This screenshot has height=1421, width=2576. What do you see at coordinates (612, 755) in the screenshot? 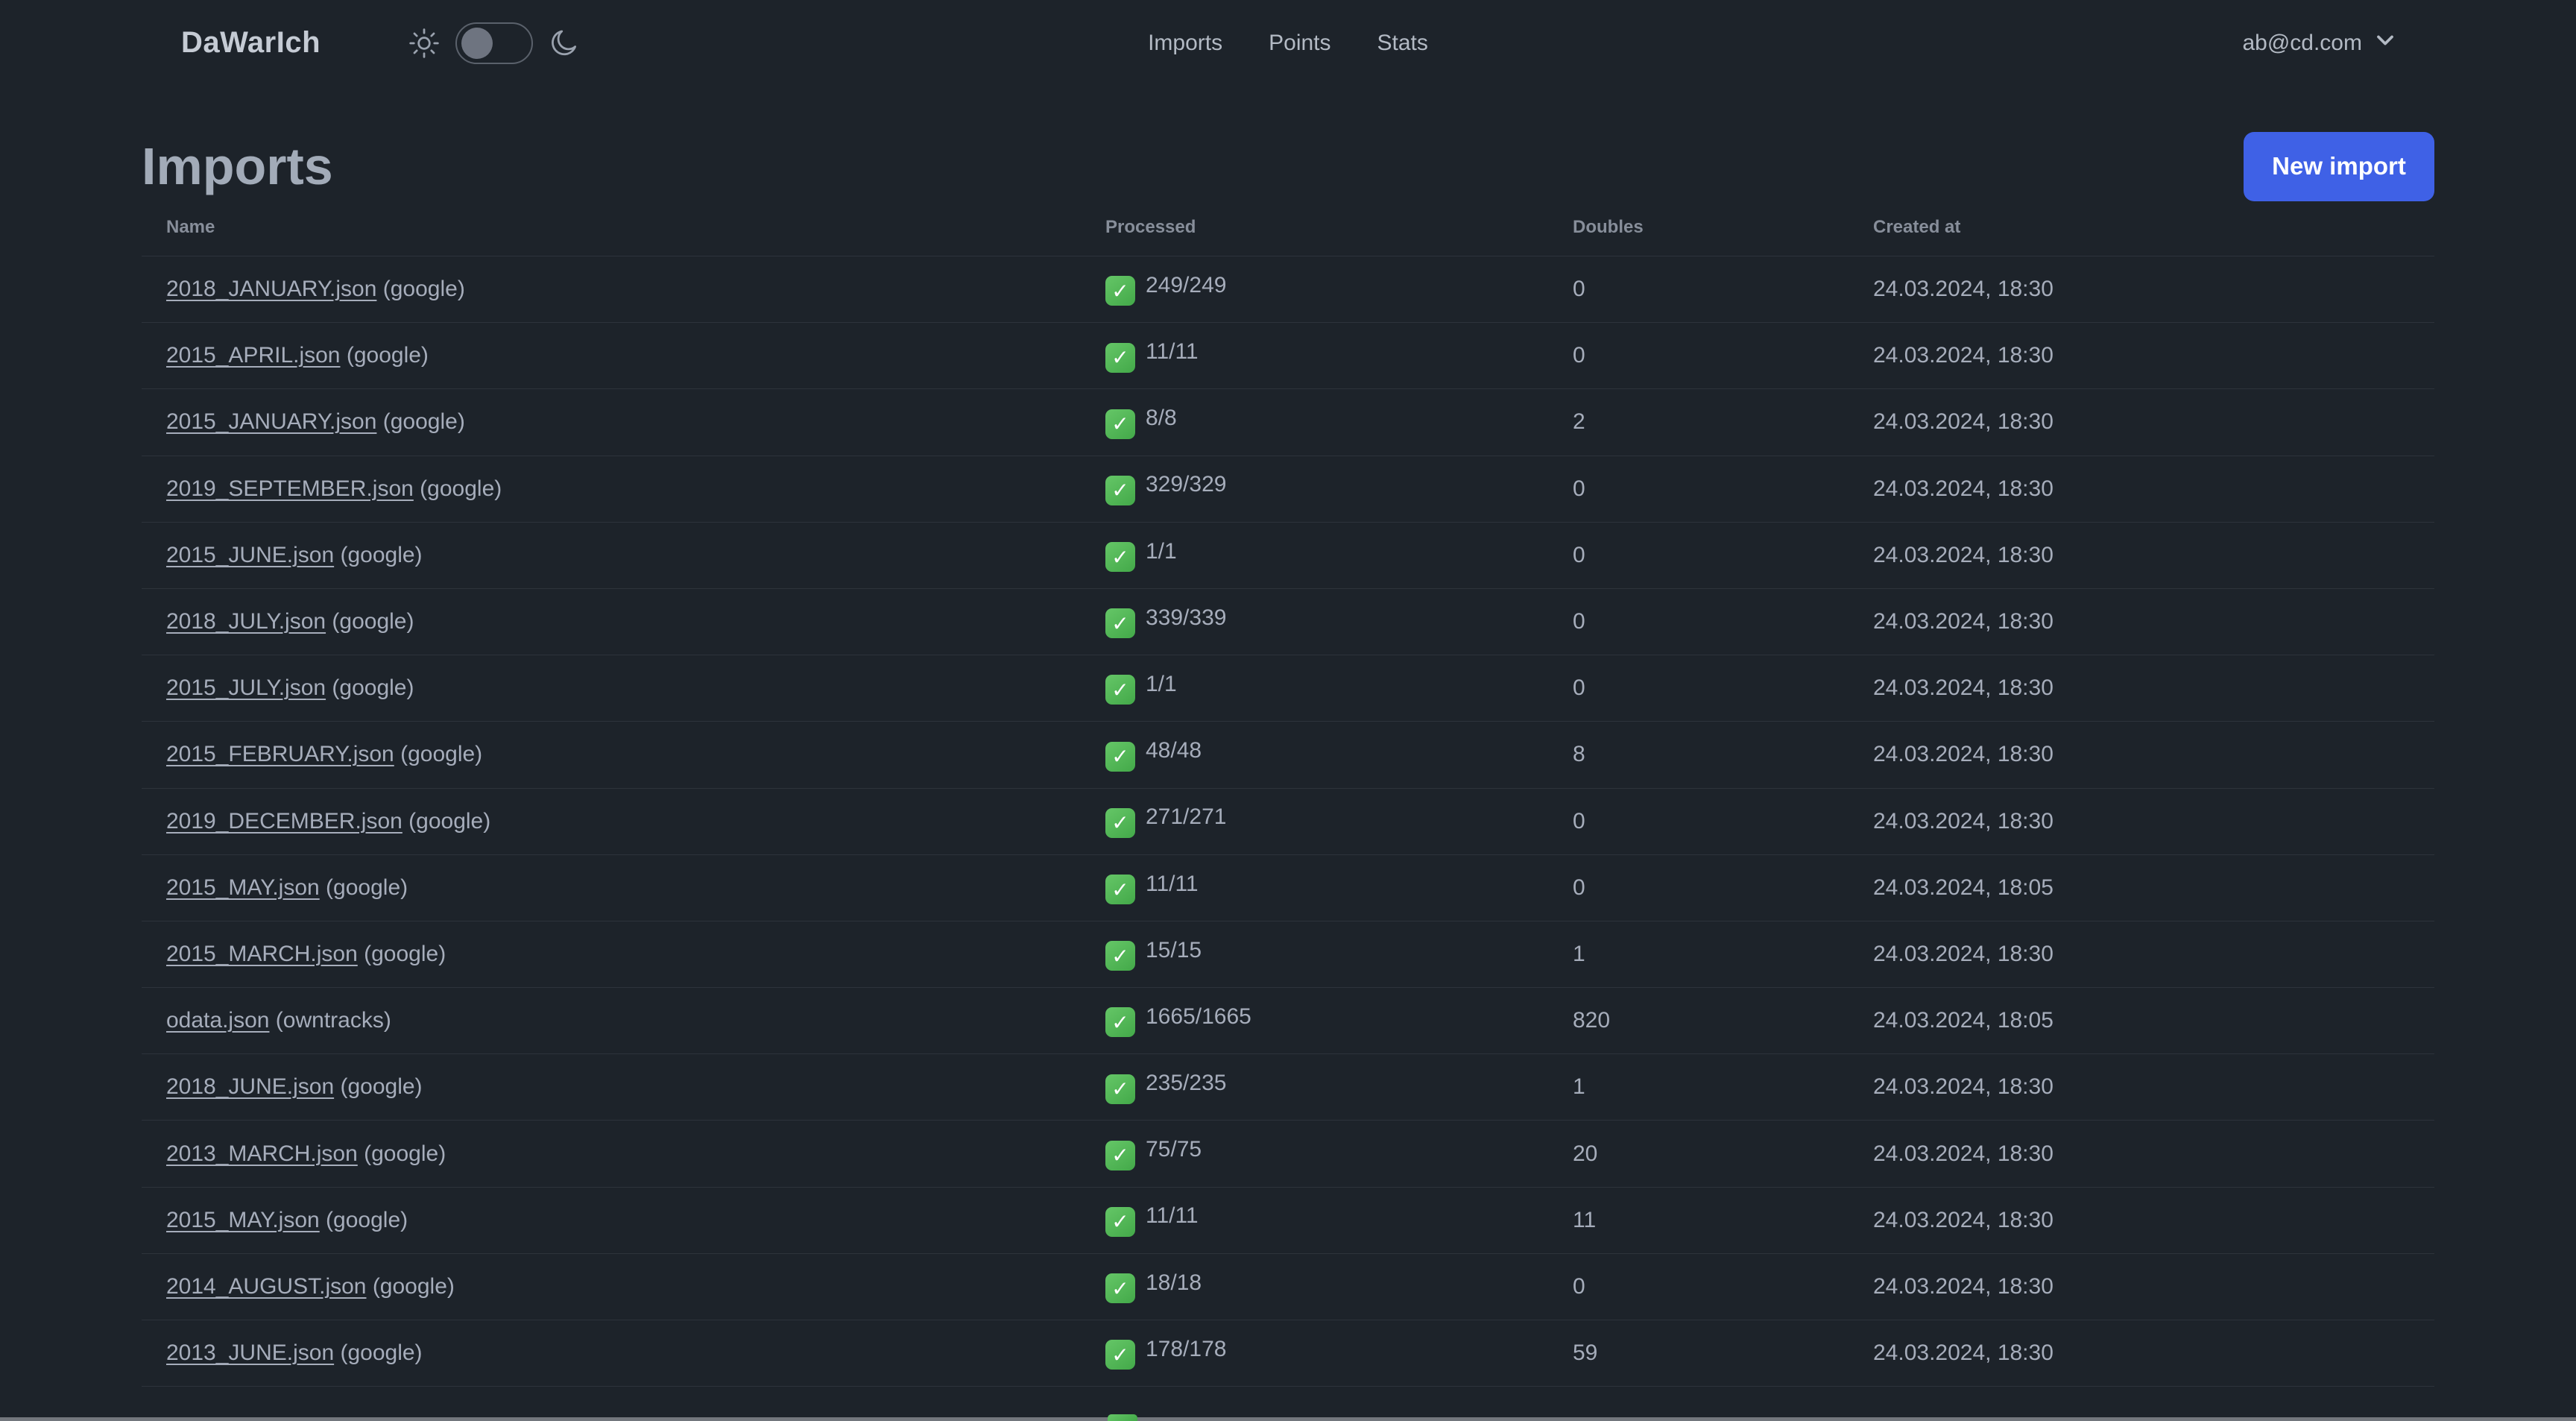
I see `name-cell: 2015_FEBRUARY.json (google)` at bounding box center [612, 755].